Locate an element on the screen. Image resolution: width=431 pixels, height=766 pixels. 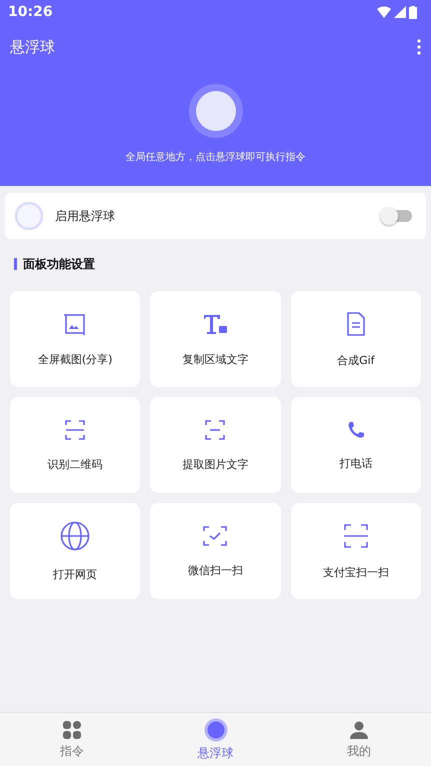
globe-icon is located at coordinates (75, 535).